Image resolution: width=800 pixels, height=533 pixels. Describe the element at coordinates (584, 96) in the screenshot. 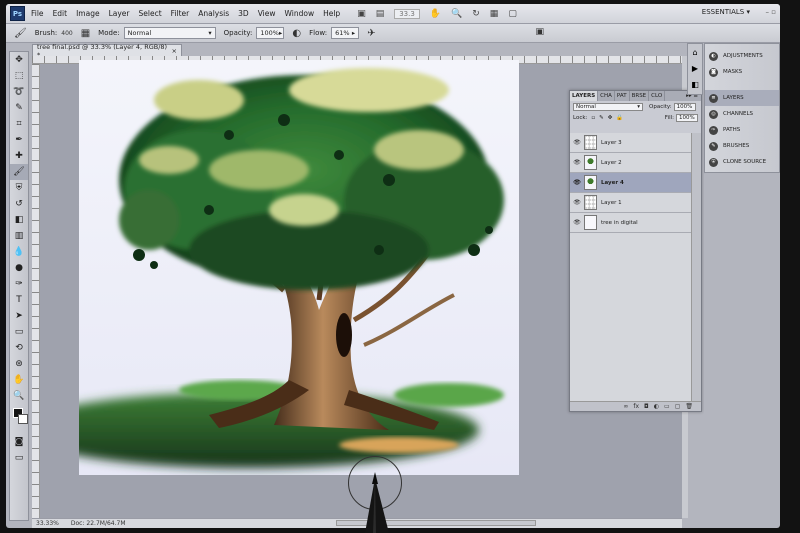

I see `tab-layers: LAYERS` at that location.